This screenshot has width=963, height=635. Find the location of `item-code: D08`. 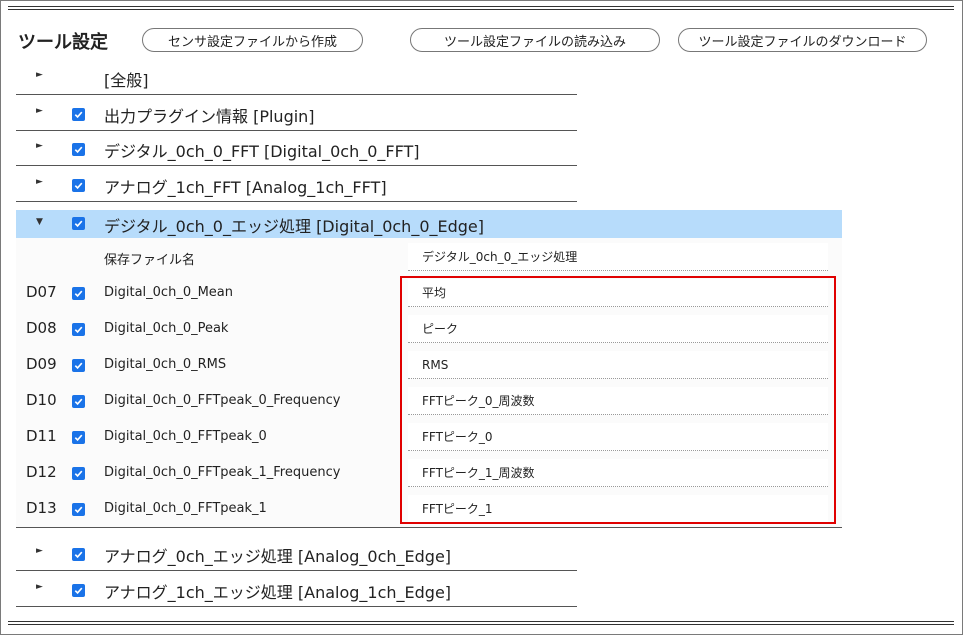

item-code: D08 is located at coordinates (41, 328).